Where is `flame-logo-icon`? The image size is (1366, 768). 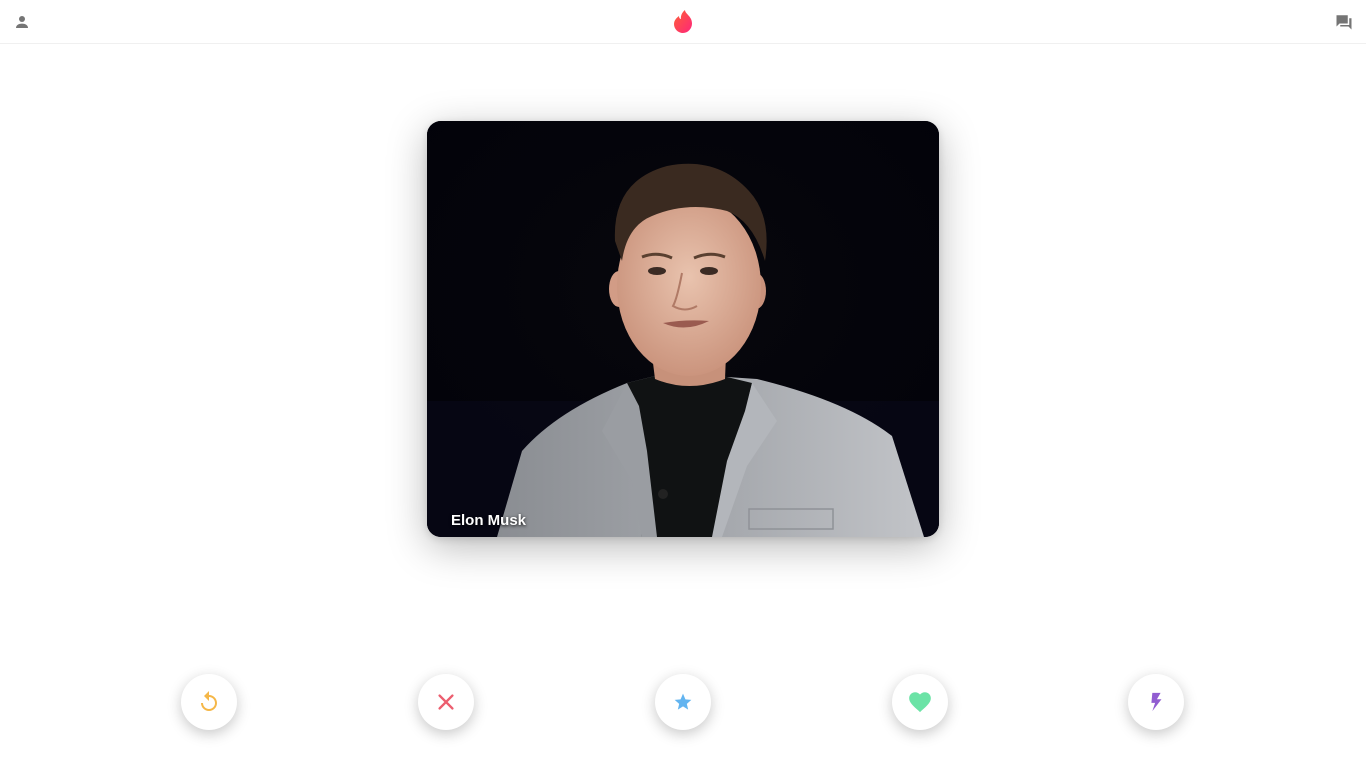 flame-logo-icon is located at coordinates (683, 21).